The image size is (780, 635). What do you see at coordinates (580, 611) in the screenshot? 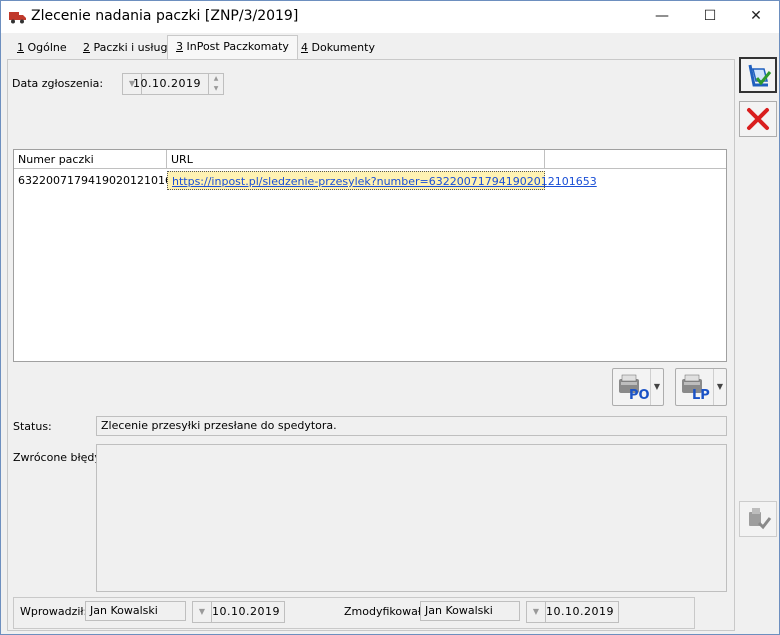
I see `modified-date-value: 10.10.2019` at bounding box center [580, 611].